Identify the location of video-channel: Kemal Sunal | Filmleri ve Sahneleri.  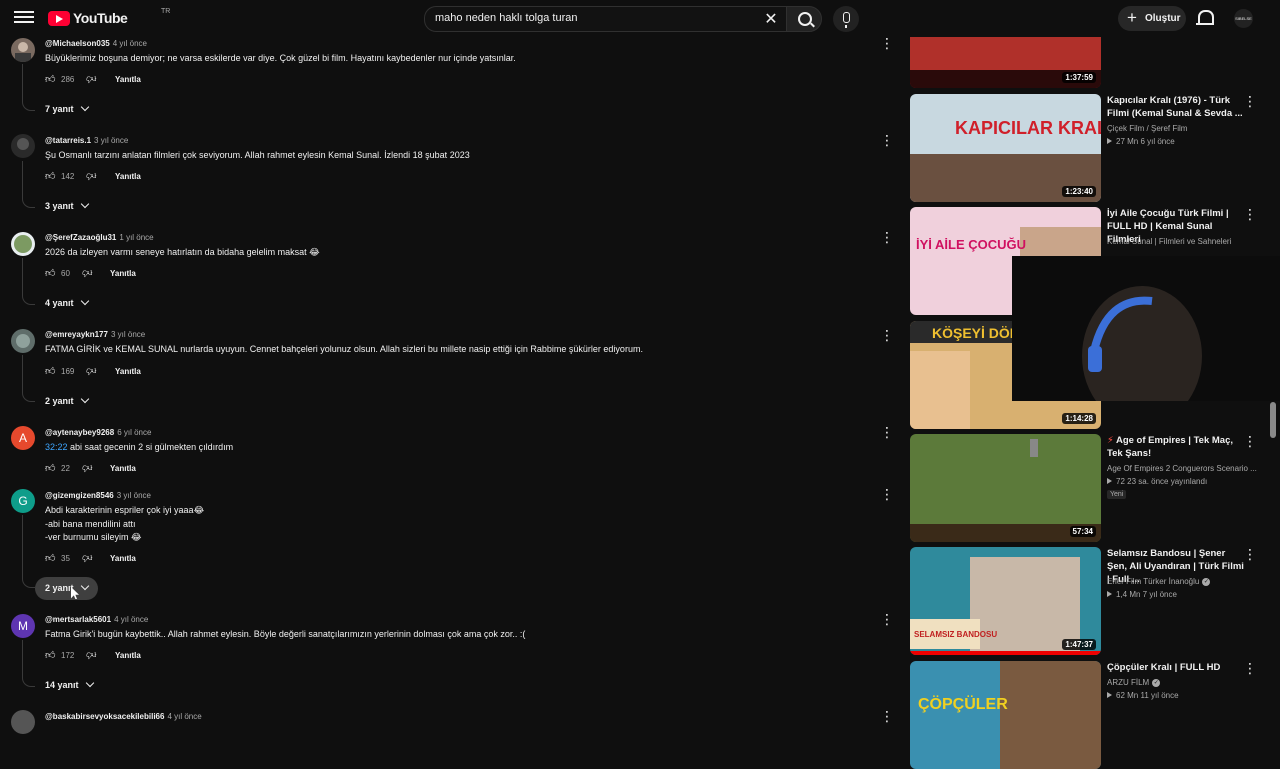
(1169, 241).